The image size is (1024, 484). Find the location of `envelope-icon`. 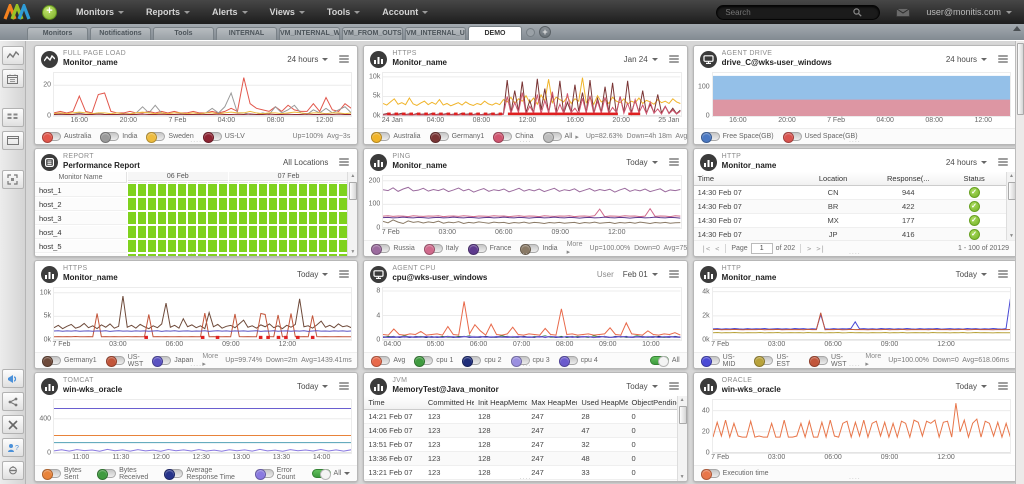

envelope-icon is located at coordinates (903, 12).